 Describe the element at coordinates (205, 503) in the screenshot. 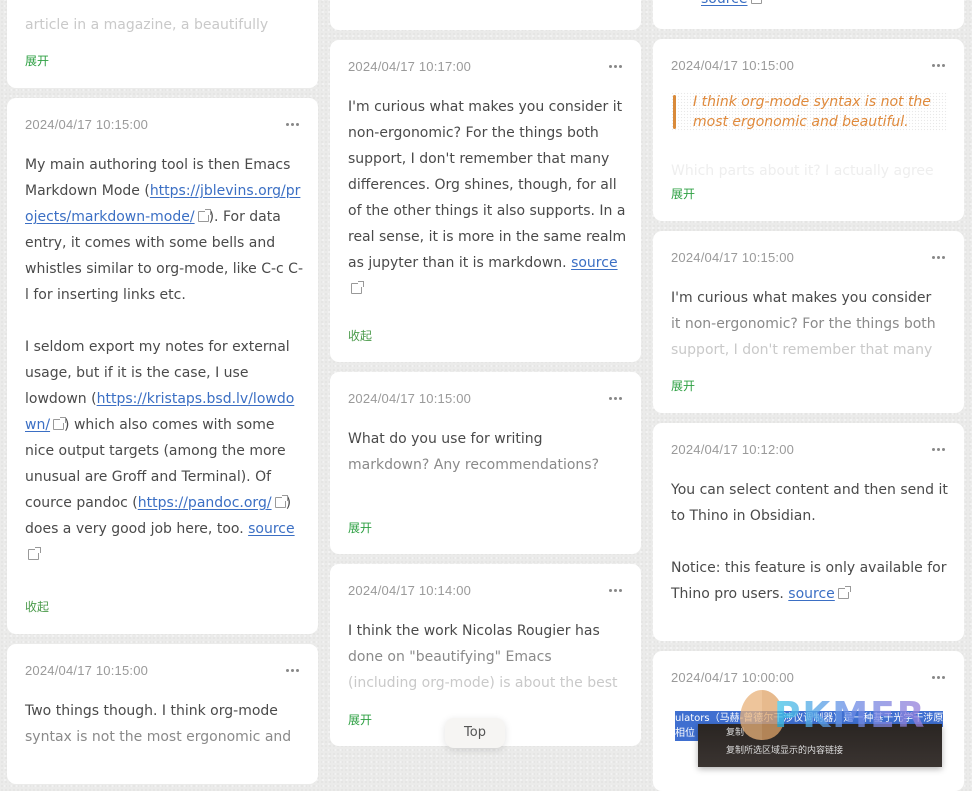

I see `link-pandoc: https://pandoc.org/` at that location.